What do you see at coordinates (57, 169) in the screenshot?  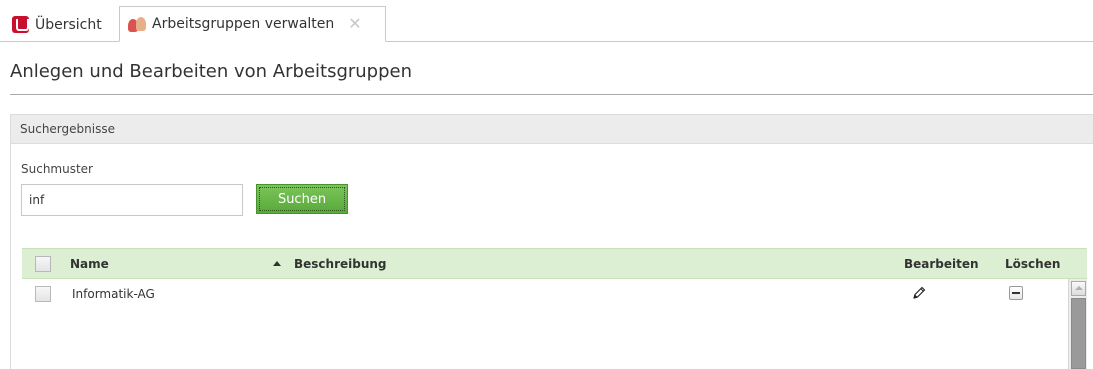 I see `search-label: Suchmuster` at bounding box center [57, 169].